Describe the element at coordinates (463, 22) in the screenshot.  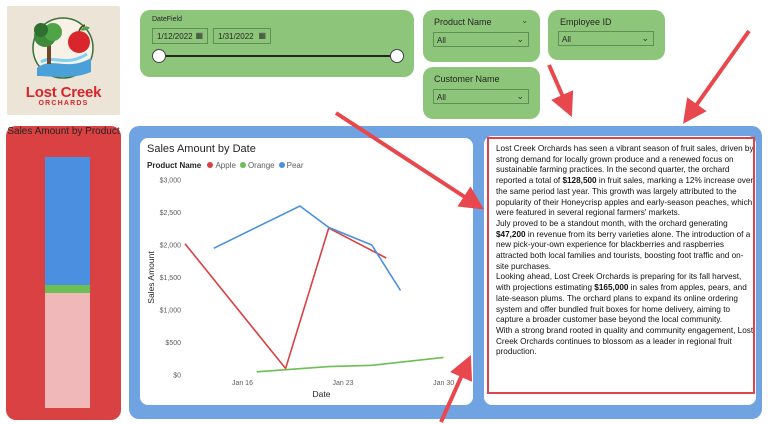
I see `product-slicer-label: Product Name` at that location.